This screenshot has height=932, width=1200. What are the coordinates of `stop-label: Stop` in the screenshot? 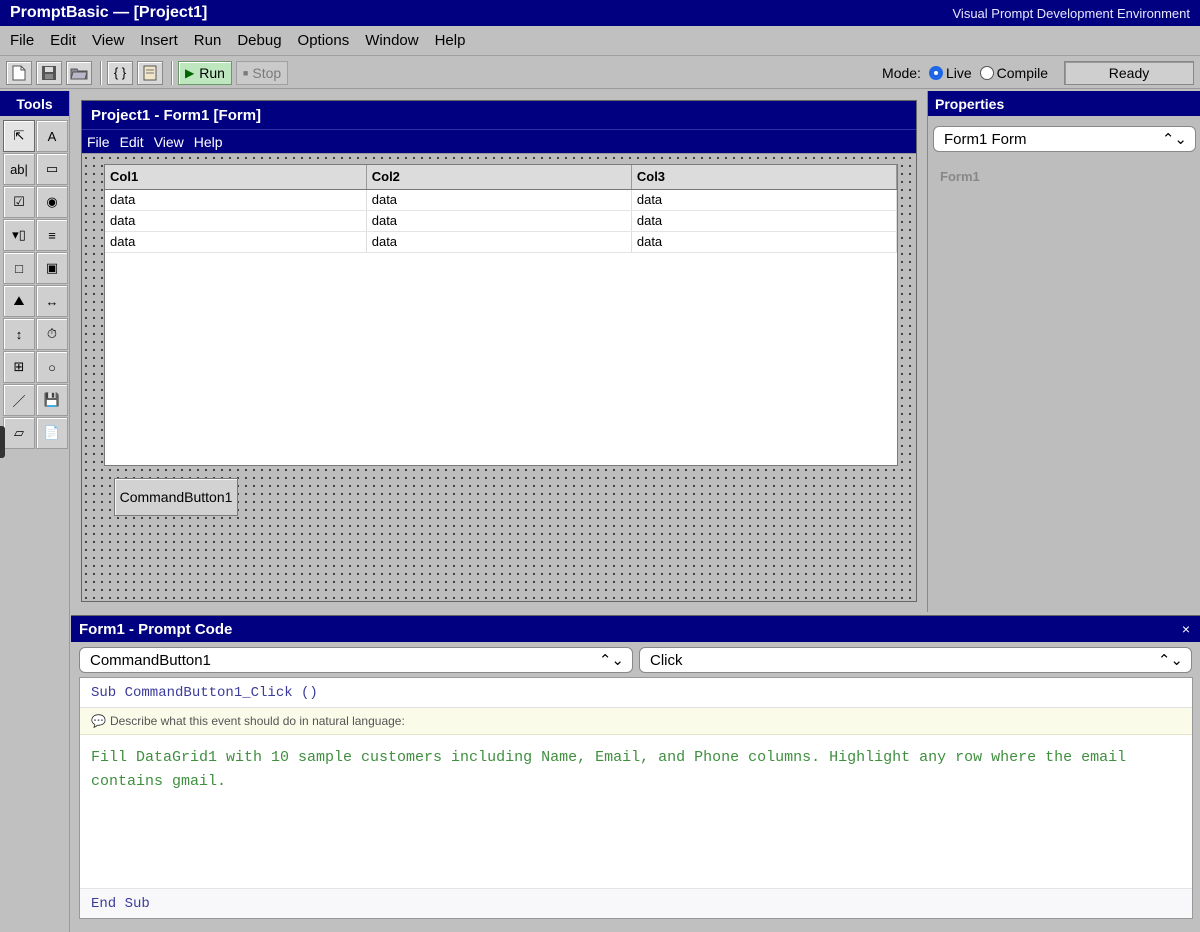 It's located at (267, 72).